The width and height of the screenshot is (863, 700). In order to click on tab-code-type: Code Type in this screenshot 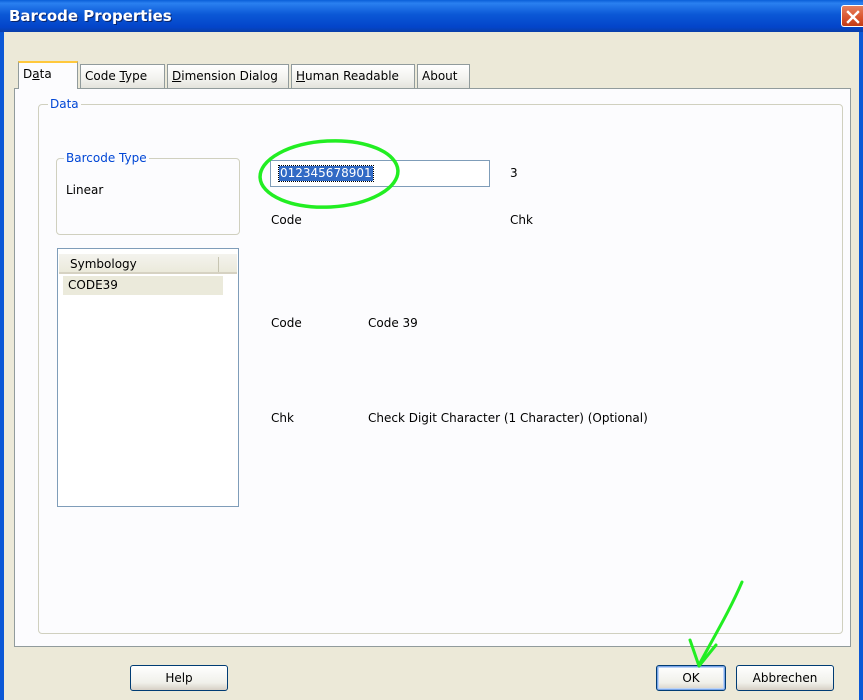, I will do `click(122, 76)`.